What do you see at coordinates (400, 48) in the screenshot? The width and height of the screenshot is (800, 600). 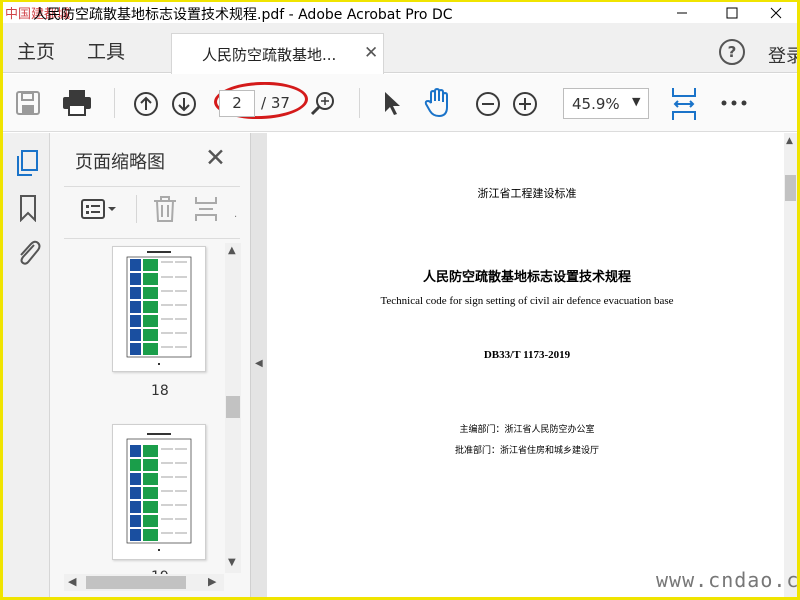 I see `menu-tab-bar: 主页 工具 人民防空疏散基地... ✕ ? 登录` at bounding box center [400, 48].